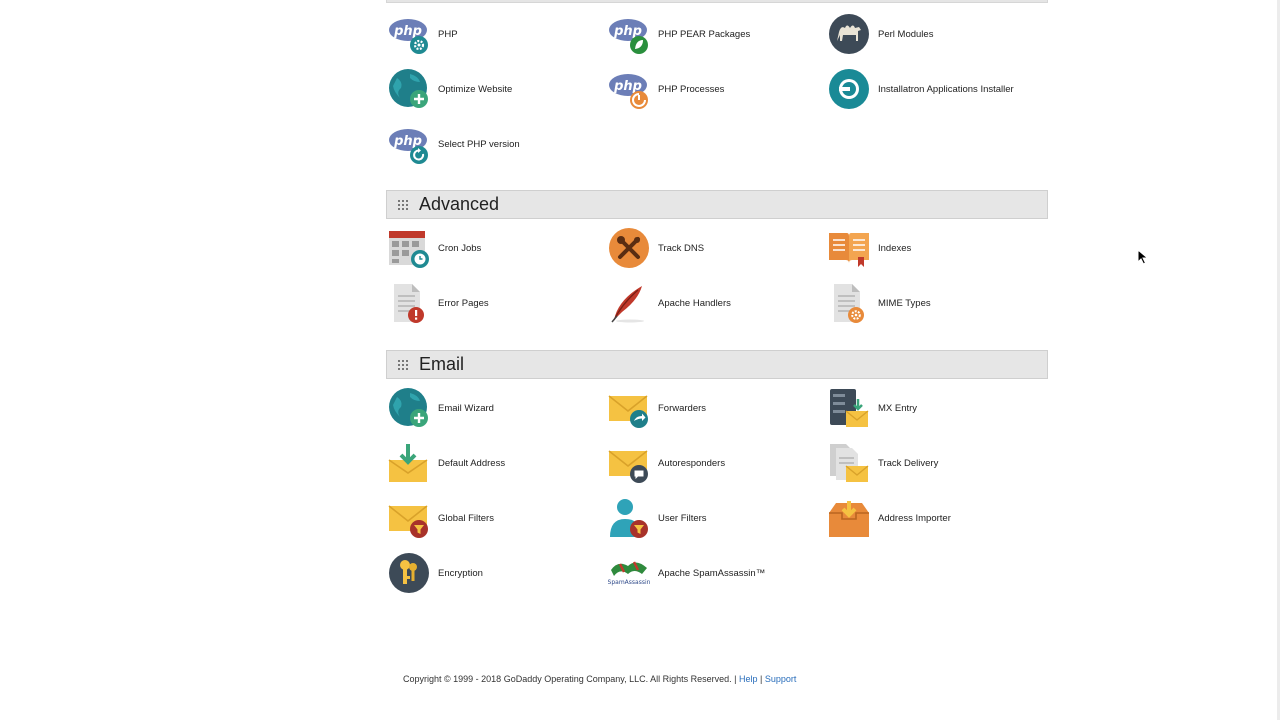  I want to click on calendar-clock-icon, so click(409, 248).